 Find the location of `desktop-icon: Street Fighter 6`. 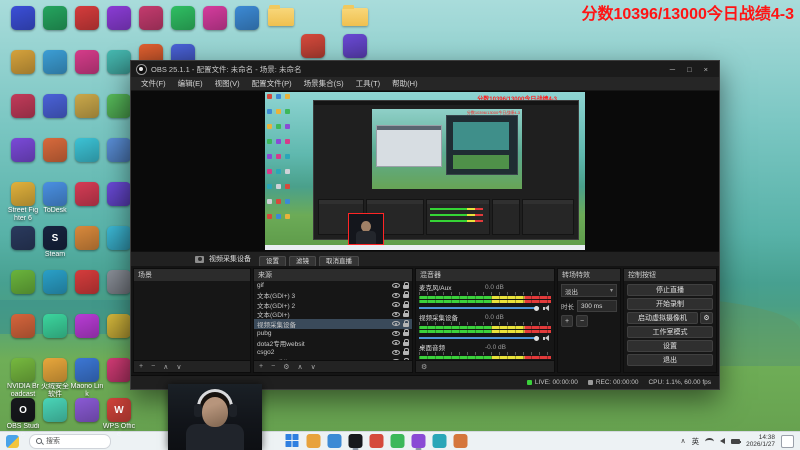

desktop-icon: Street Fighter 6 is located at coordinates (23, 202).